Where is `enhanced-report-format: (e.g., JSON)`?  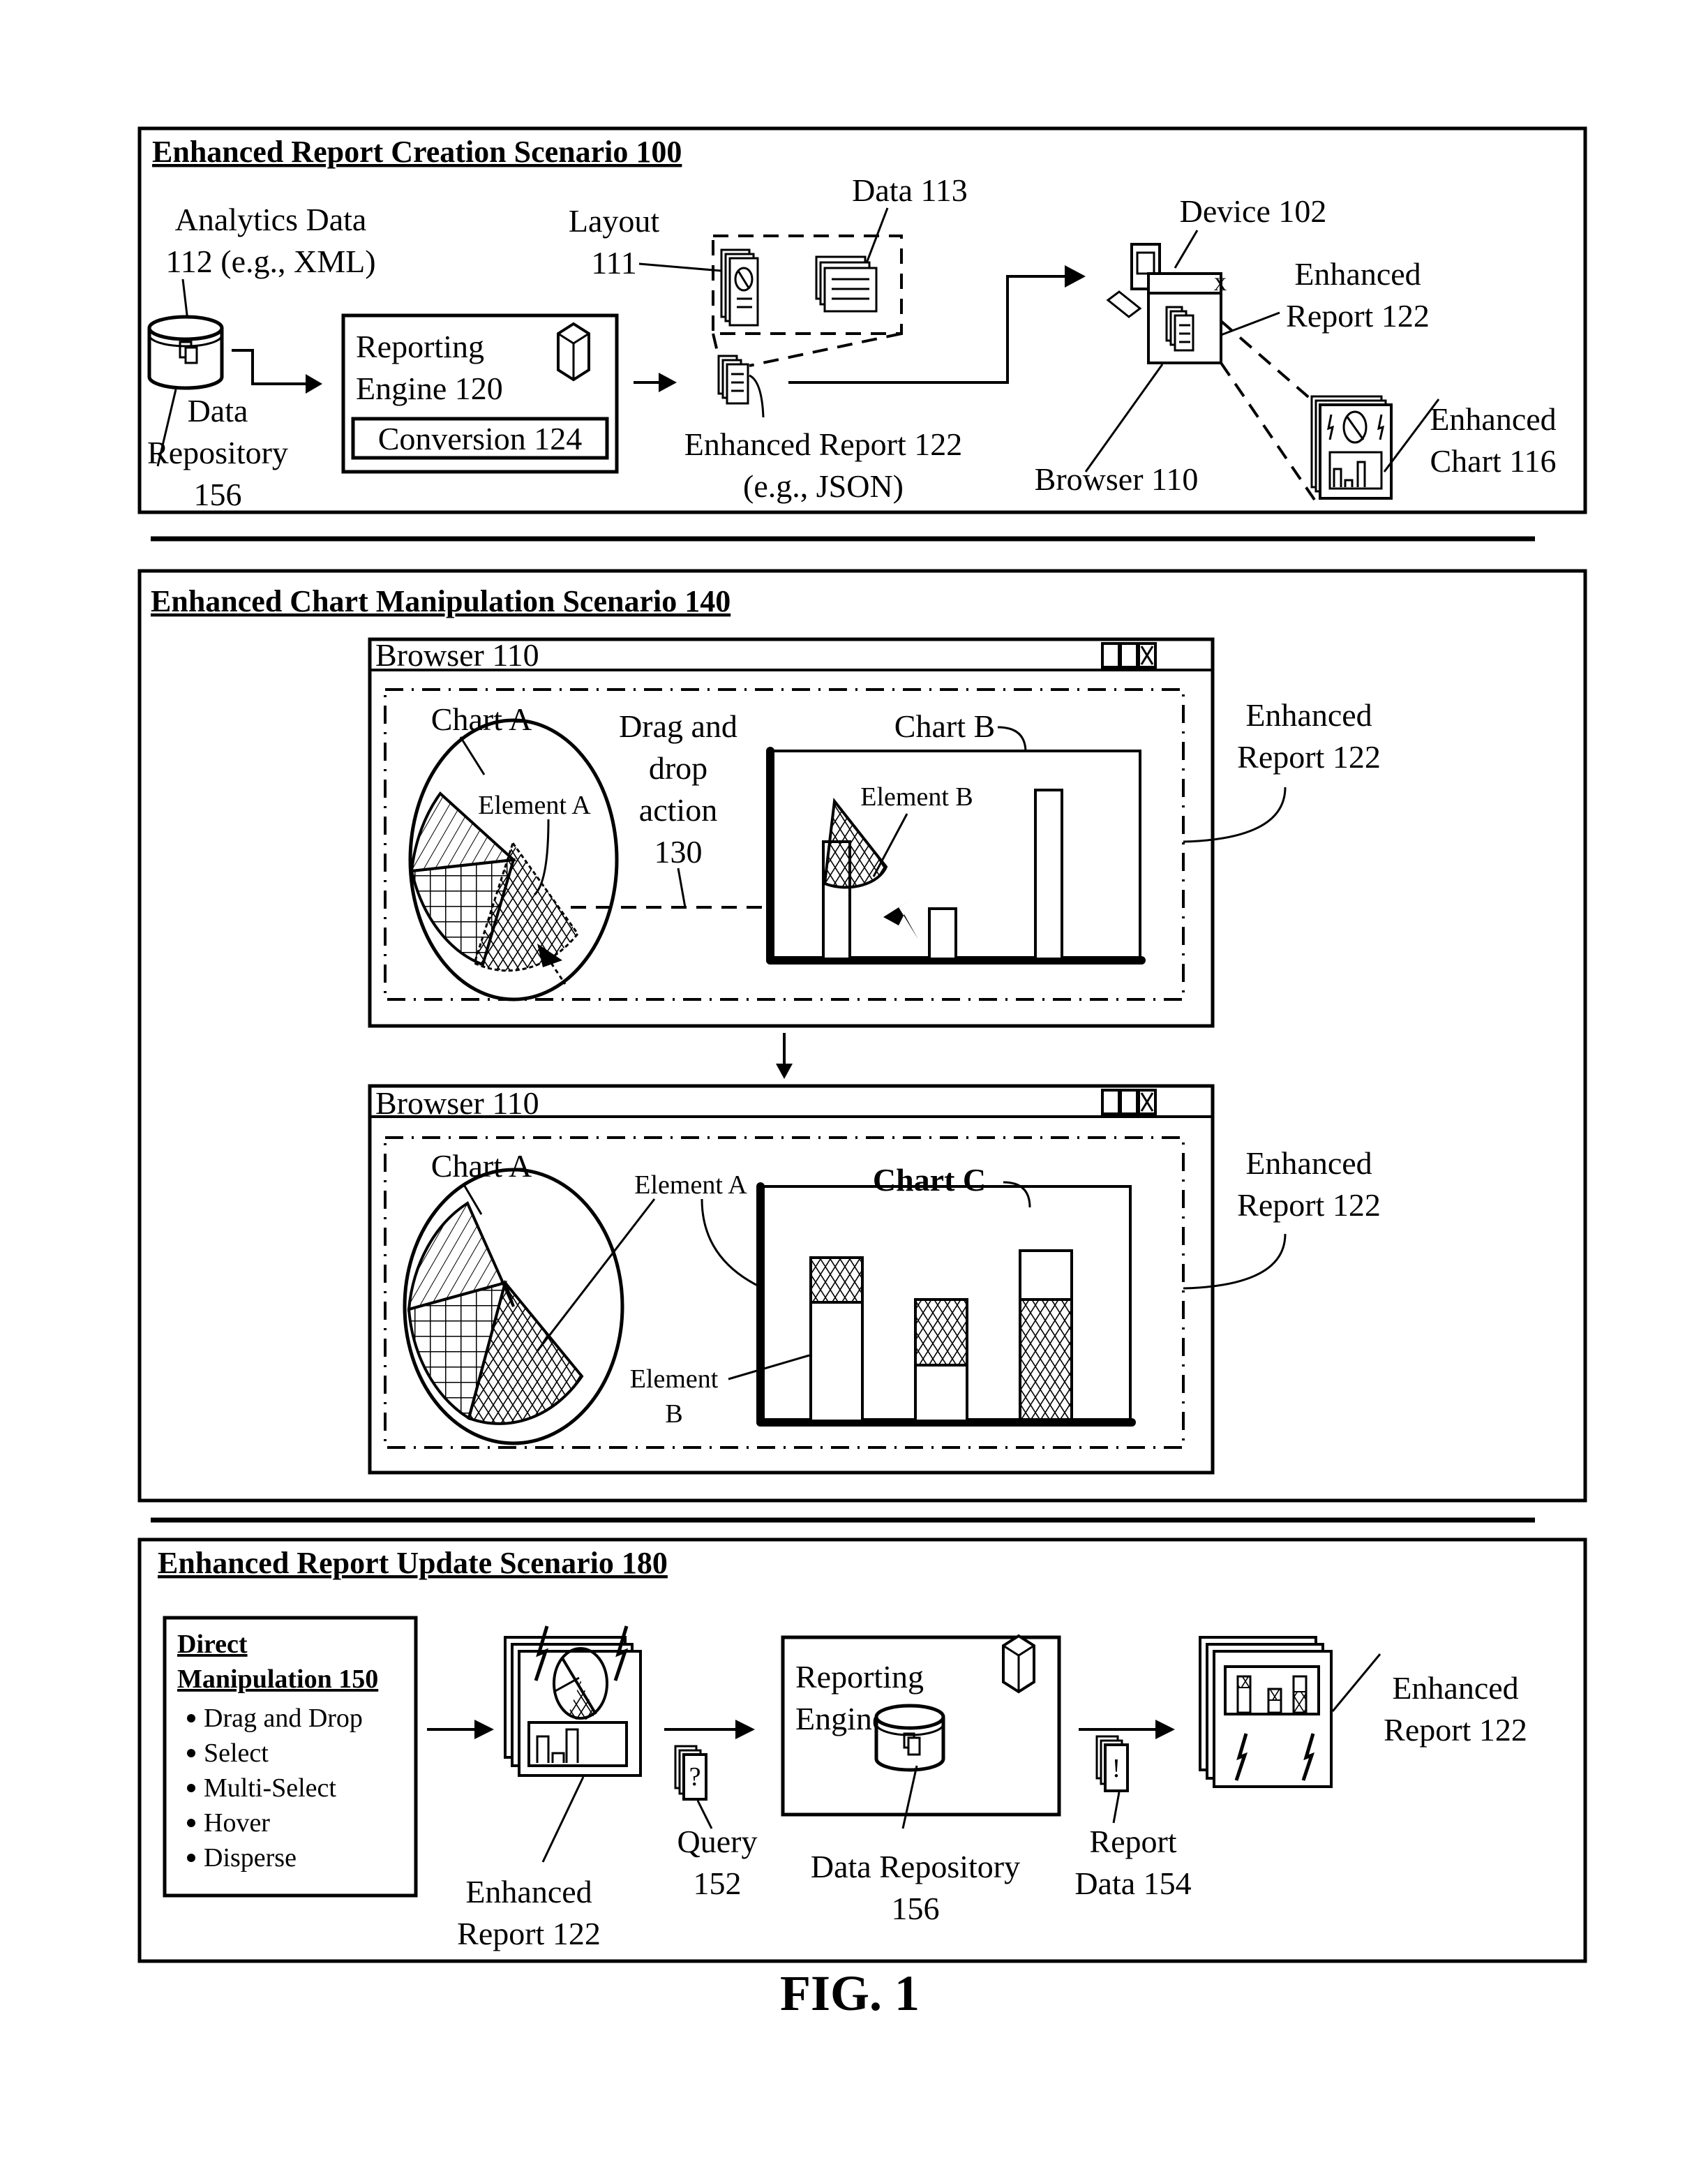 enhanced-report-format: (e.g., JSON) is located at coordinates (823, 486).